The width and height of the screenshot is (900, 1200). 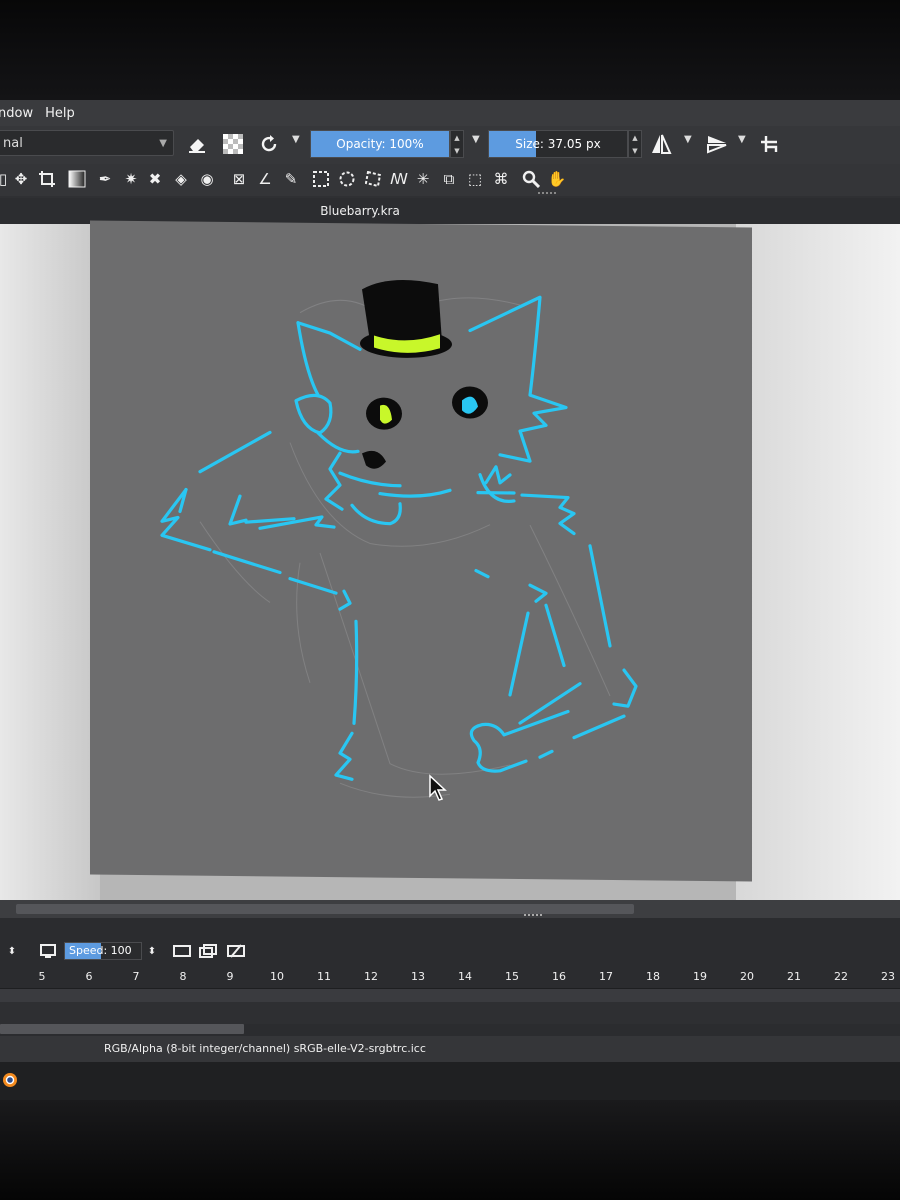 What do you see at coordinates (501, 179) in the screenshot?
I see `magnetic-select-icon: ⌘` at bounding box center [501, 179].